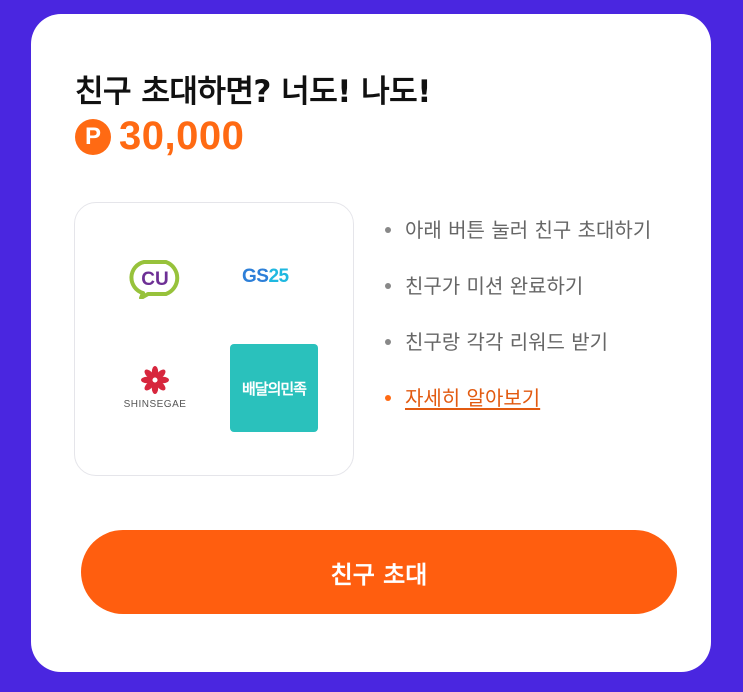 This screenshot has width=743, height=692. I want to click on partner-logo-box: CU GS25 SHINSEGAE 배달의민족, so click(214, 339).